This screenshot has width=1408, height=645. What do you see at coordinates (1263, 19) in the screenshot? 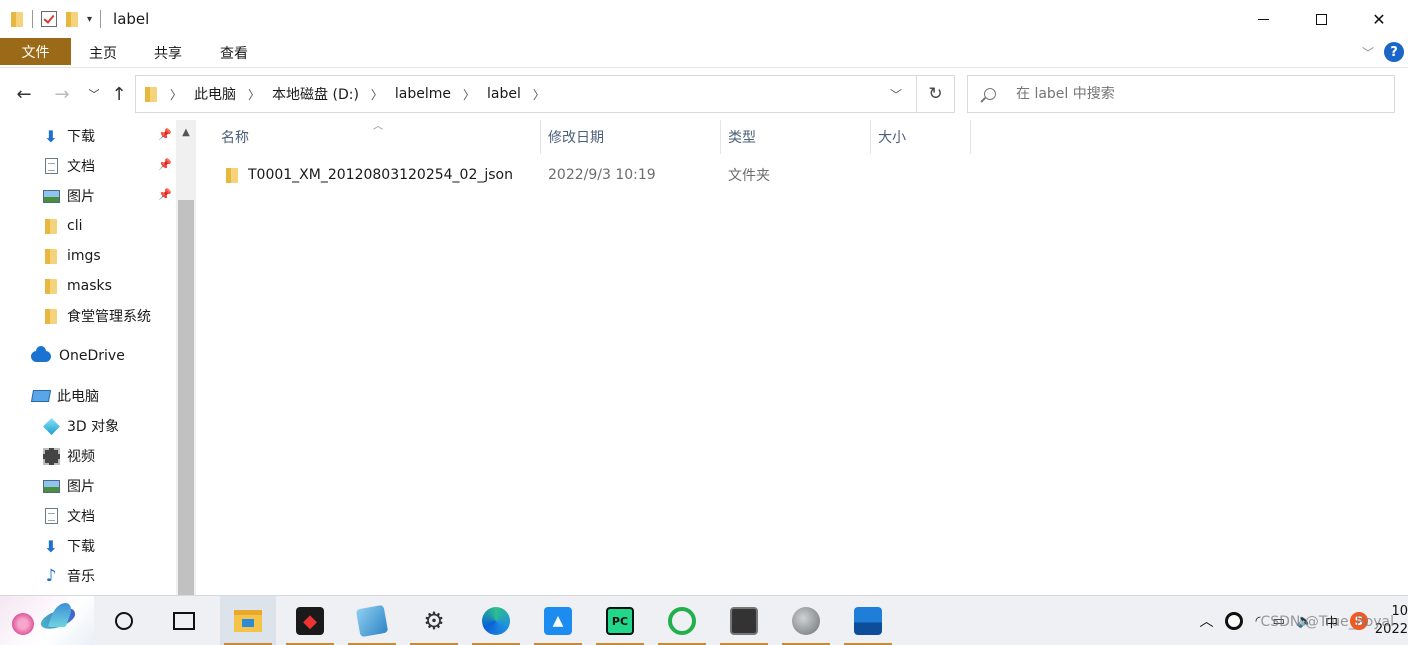
I see `minimize-button` at bounding box center [1263, 19].